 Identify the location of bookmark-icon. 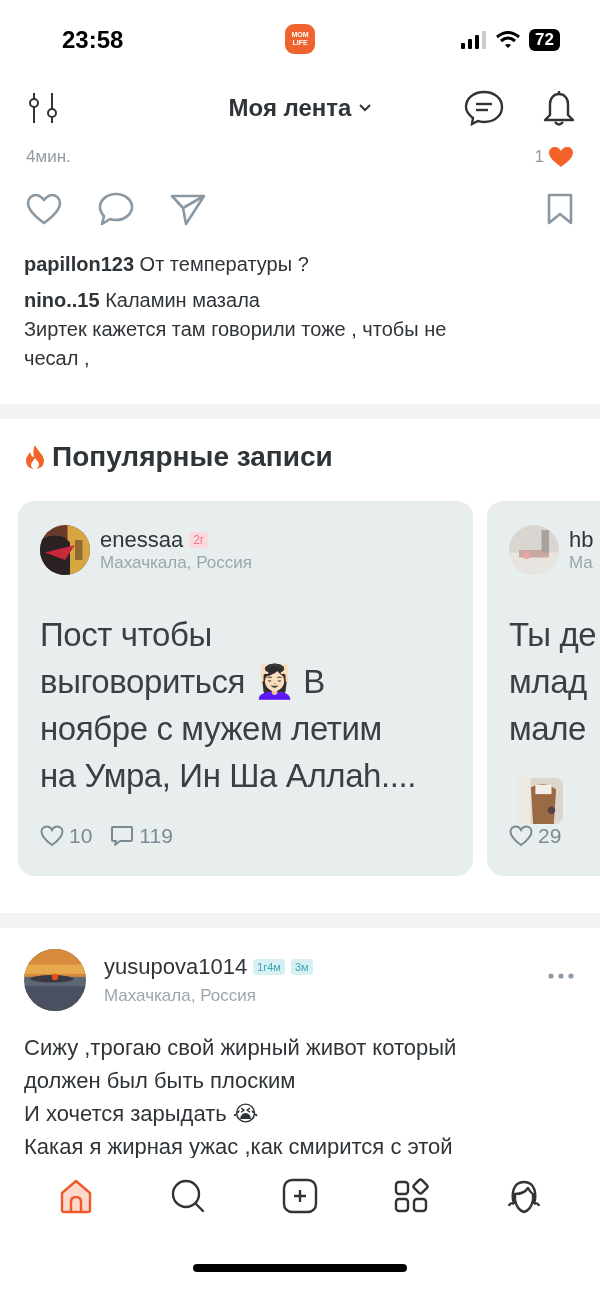
(560, 209).